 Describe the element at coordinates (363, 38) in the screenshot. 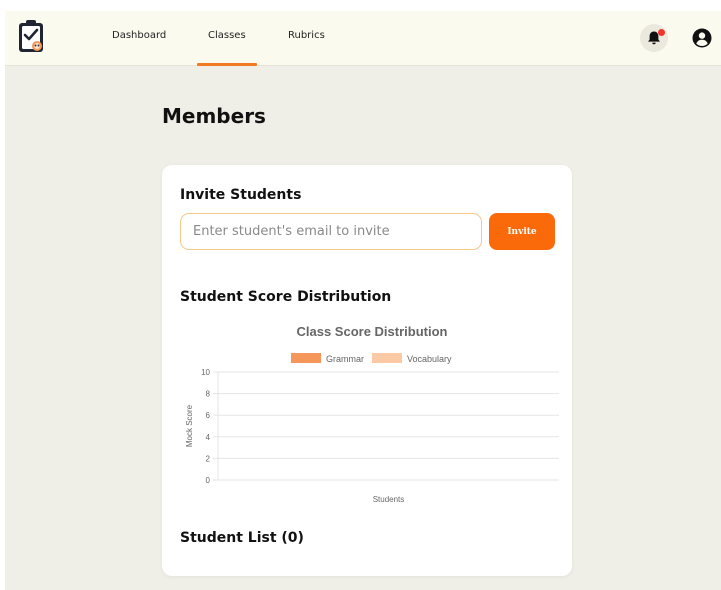

I see `top-navbar: Dashboard Classes Rubrics` at that location.